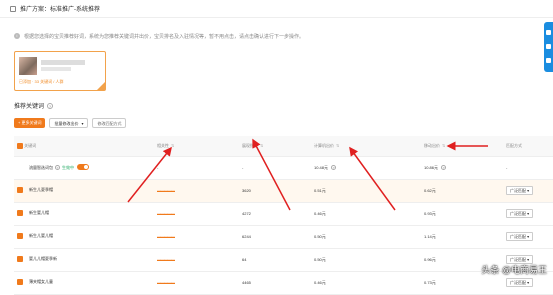 Image resolution: width=553 pixels, height=295 pixels. I want to click on keyword-text: 婴儿儿帽夏季新, so click(43, 259).